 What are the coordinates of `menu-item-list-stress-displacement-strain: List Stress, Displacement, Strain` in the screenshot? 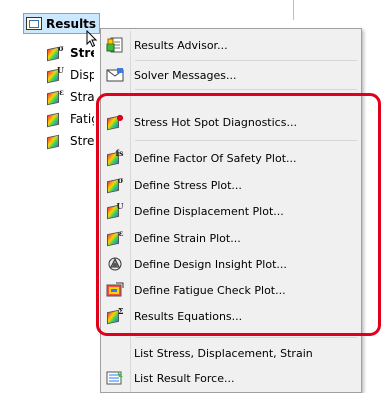 It's located at (209, 353).